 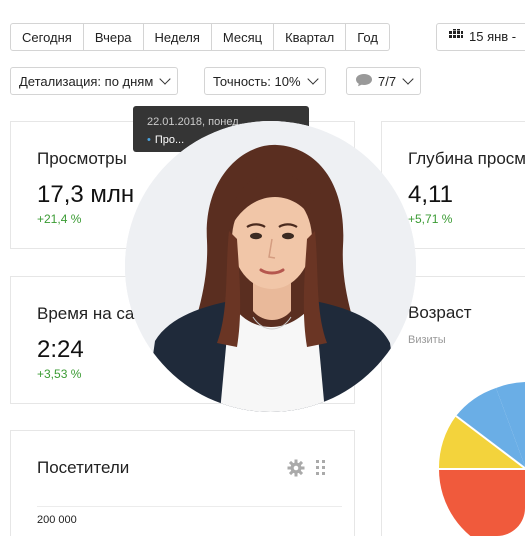 I want to click on drag-handle-icon, so click(x=321, y=470).